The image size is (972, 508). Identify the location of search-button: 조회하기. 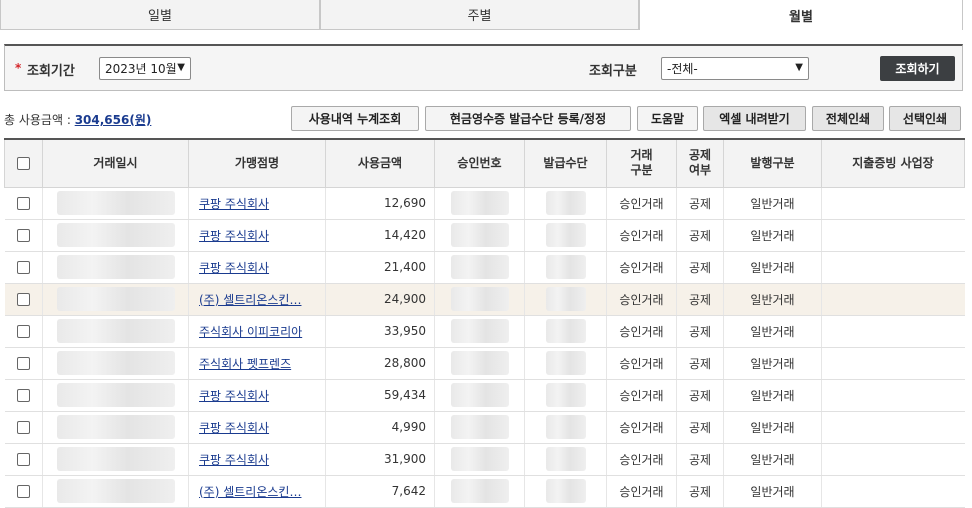
(917, 68).